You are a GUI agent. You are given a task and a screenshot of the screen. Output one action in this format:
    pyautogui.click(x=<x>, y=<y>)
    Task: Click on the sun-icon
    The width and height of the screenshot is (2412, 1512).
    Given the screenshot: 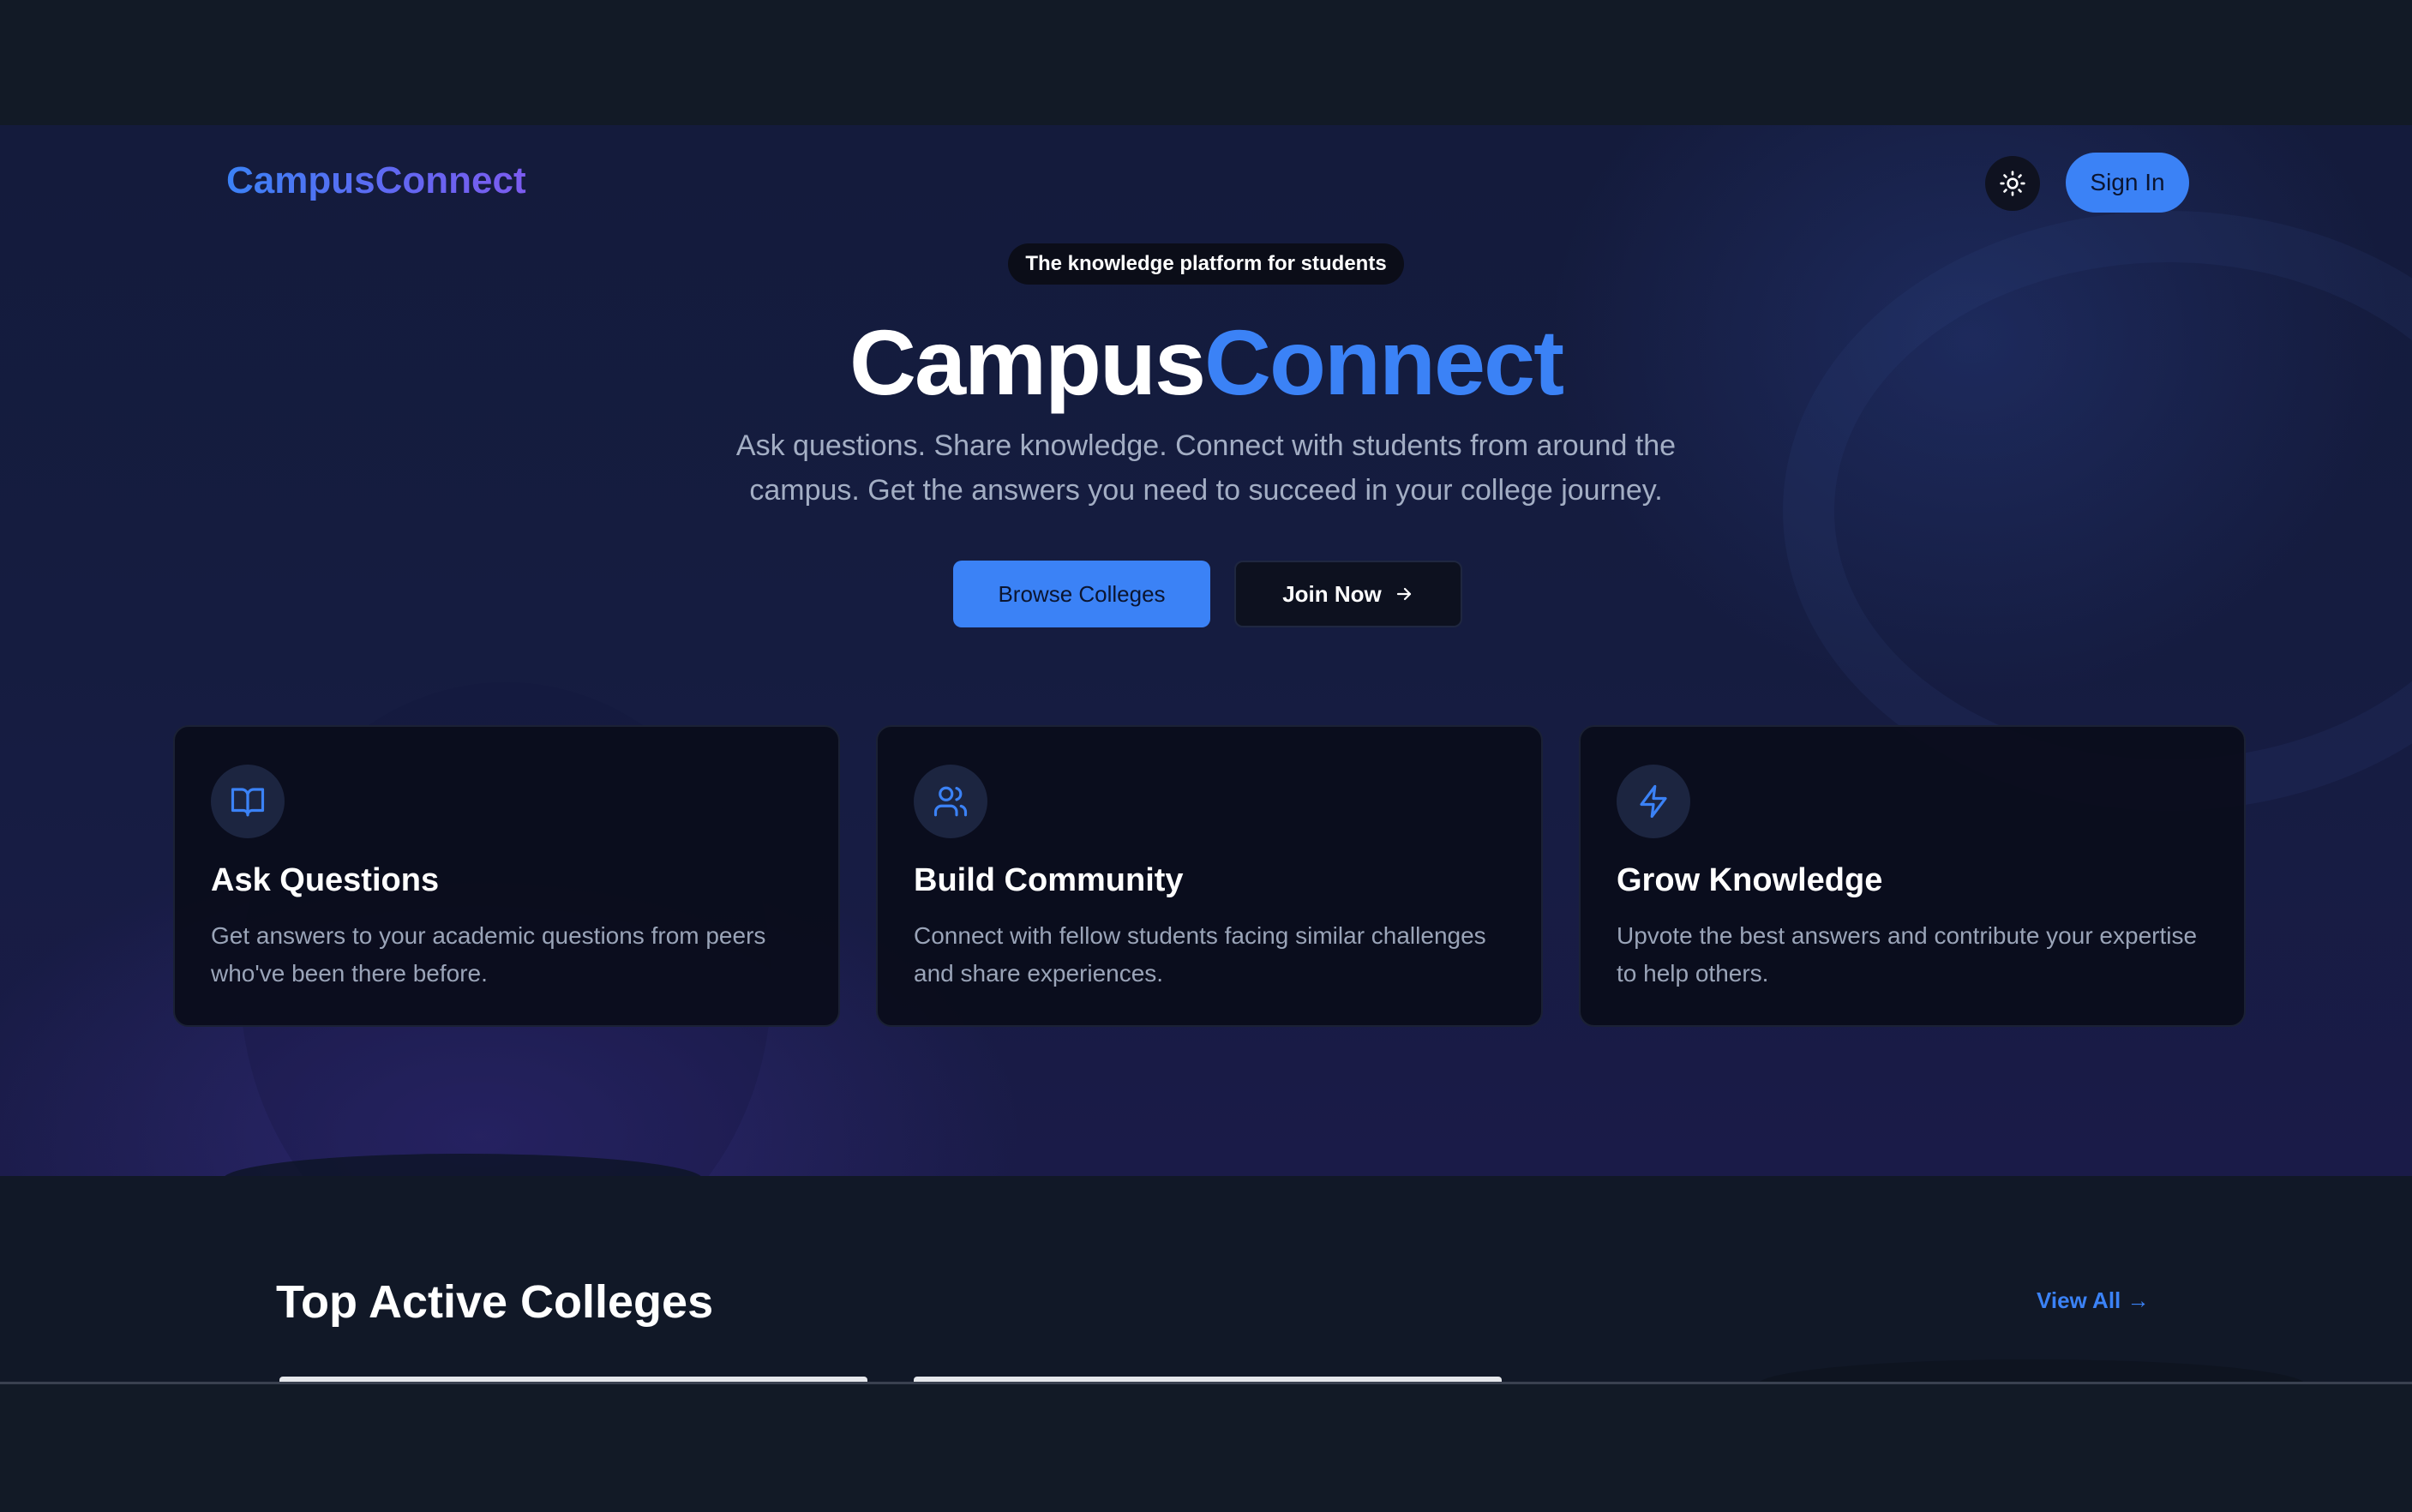 What is the action you would take?
    pyautogui.click(x=2013, y=183)
    